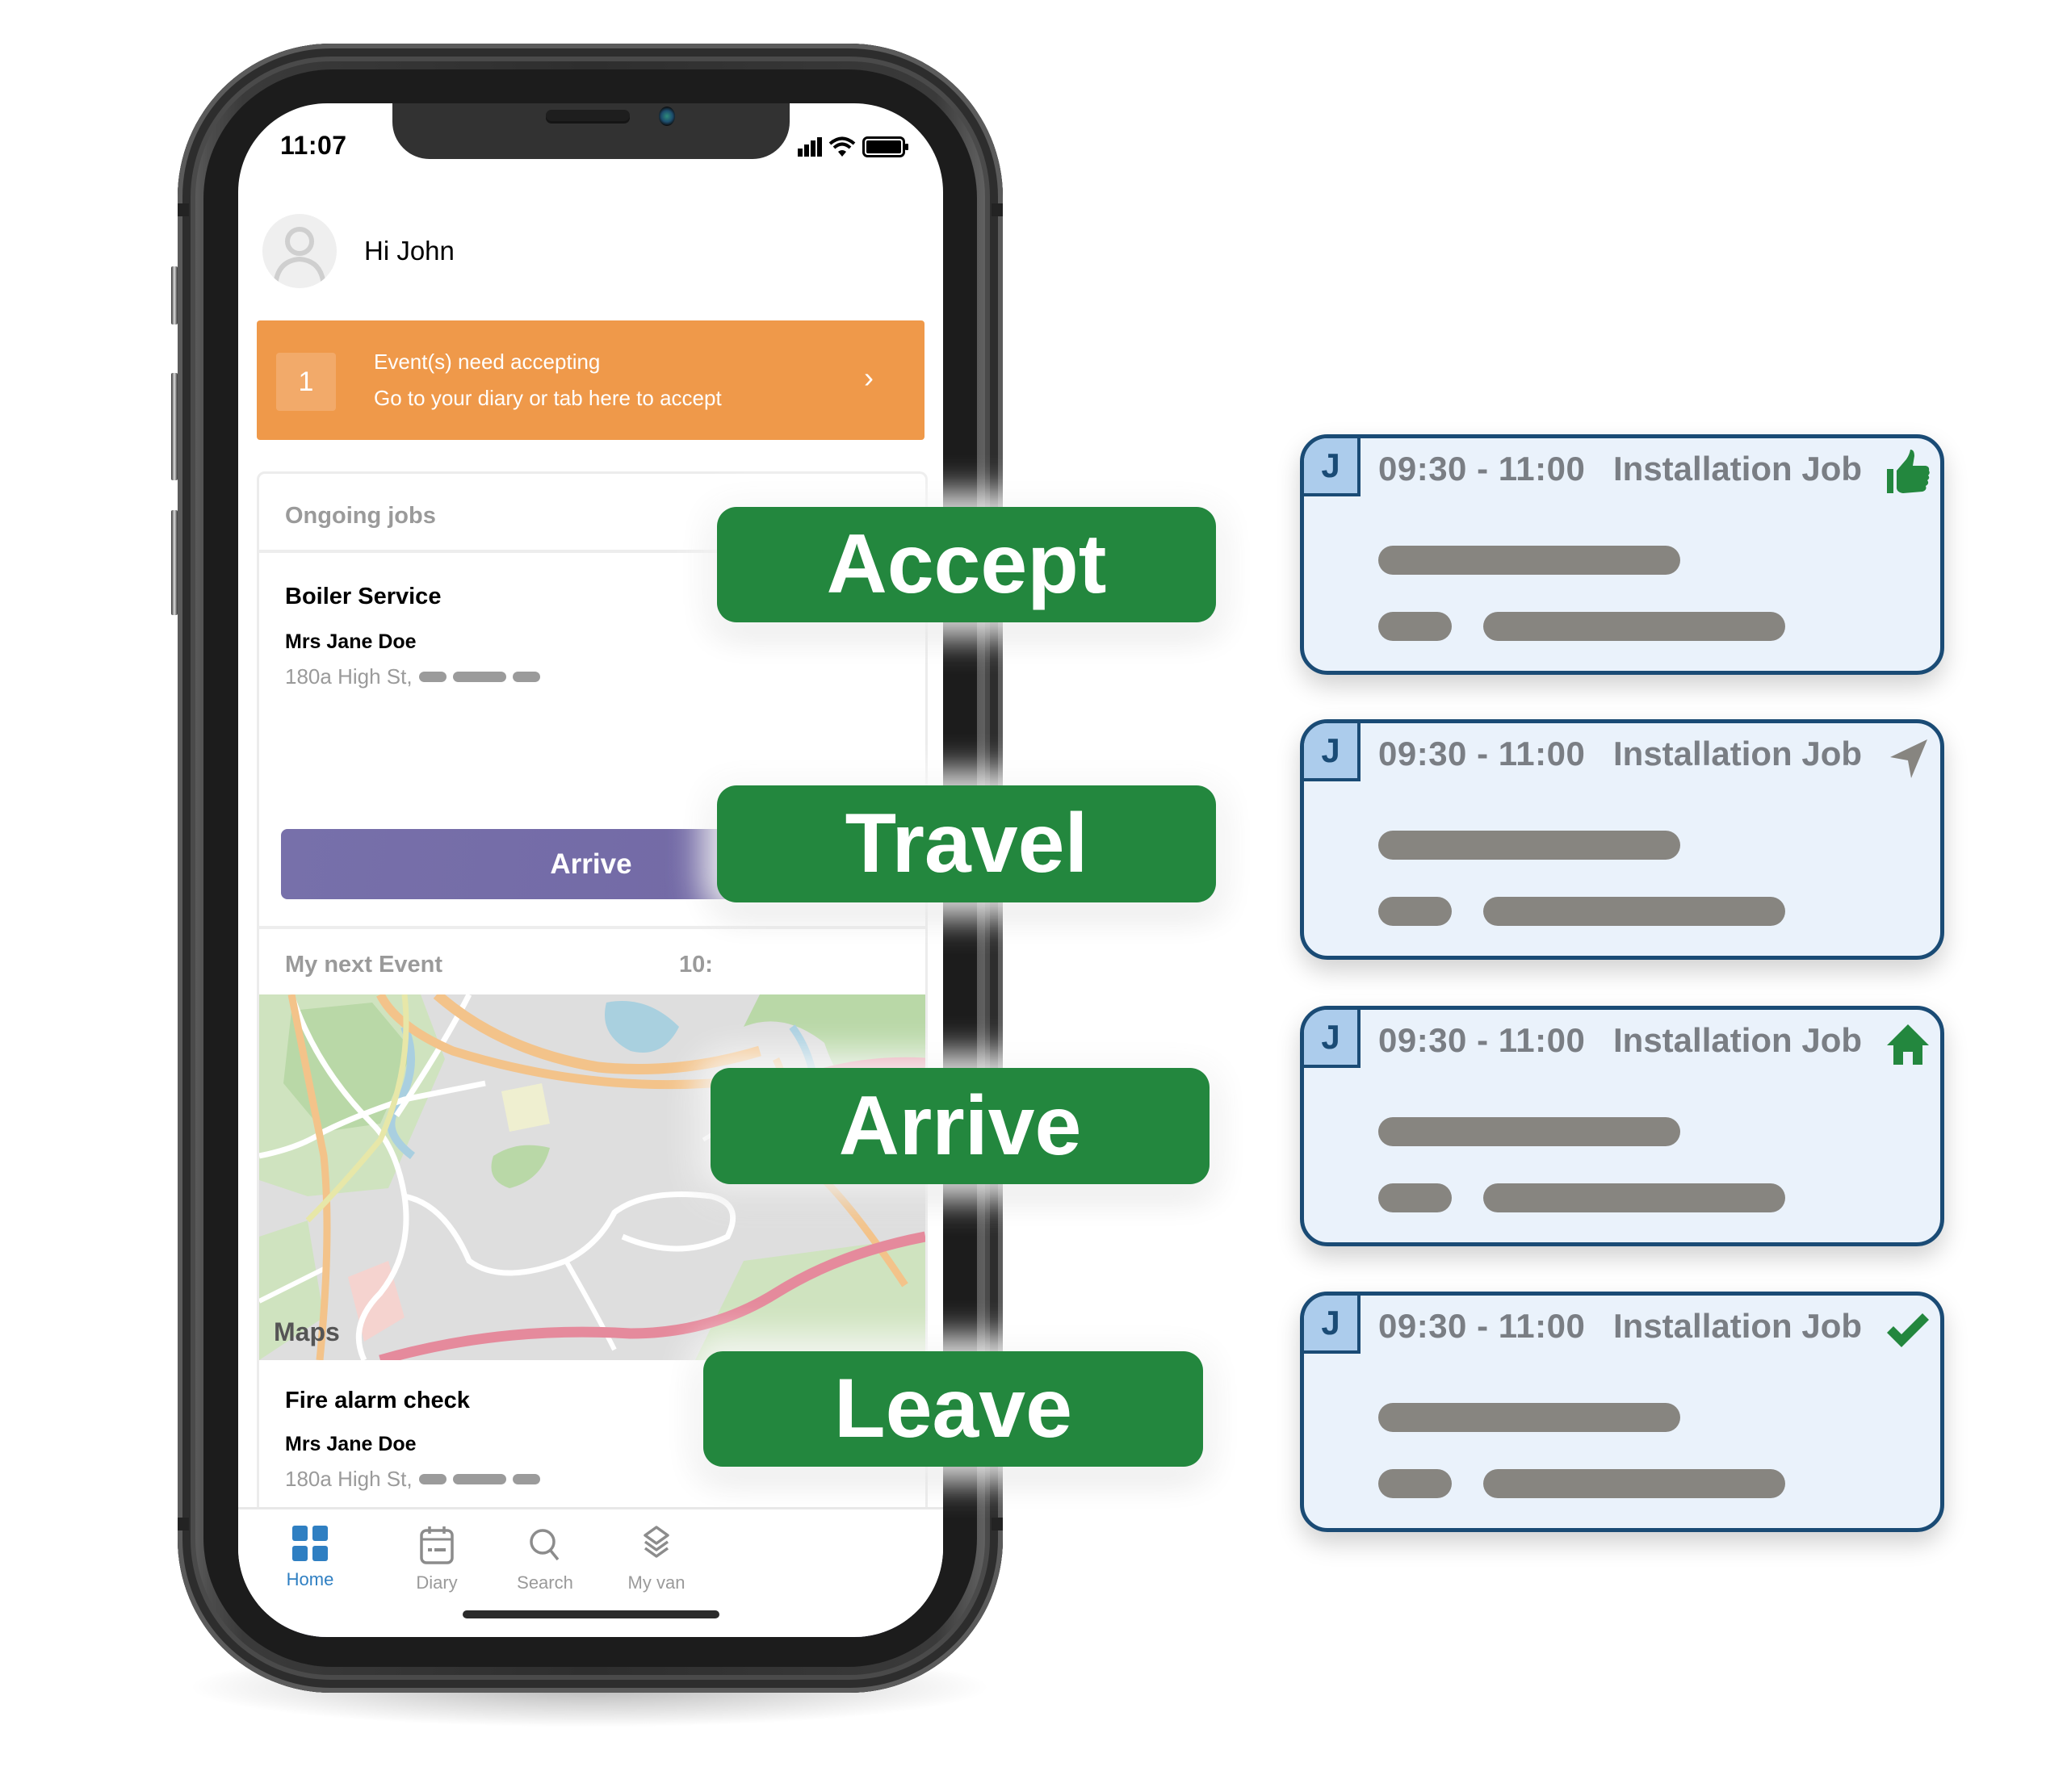 The width and height of the screenshot is (2067, 1792). What do you see at coordinates (363, 965) in the screenshot?
I see `next-event-header: My next Event` at bounding box center [363, 965].